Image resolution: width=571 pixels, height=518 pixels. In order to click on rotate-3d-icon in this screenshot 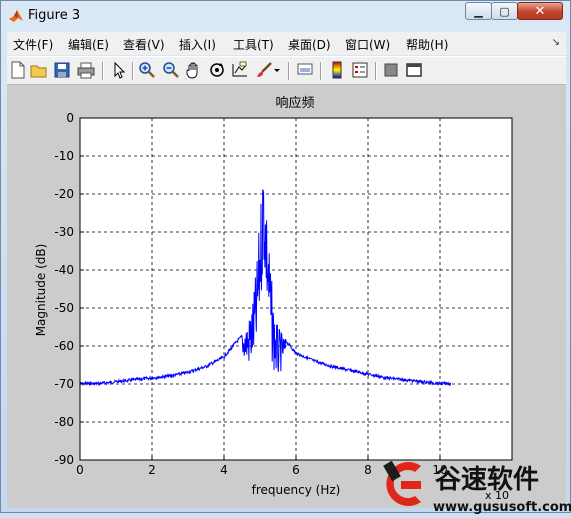, I will do `click(217, 70)`.